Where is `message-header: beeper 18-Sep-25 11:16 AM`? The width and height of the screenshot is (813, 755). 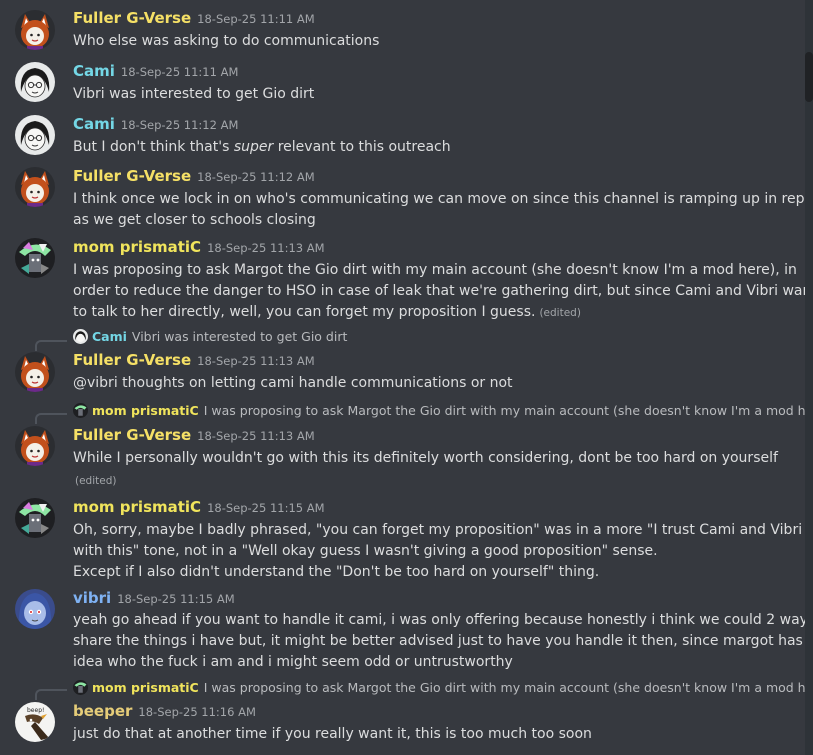 message-header: beeper 18-Sep-25 11:16 AM is located at coordinates (164, 711).